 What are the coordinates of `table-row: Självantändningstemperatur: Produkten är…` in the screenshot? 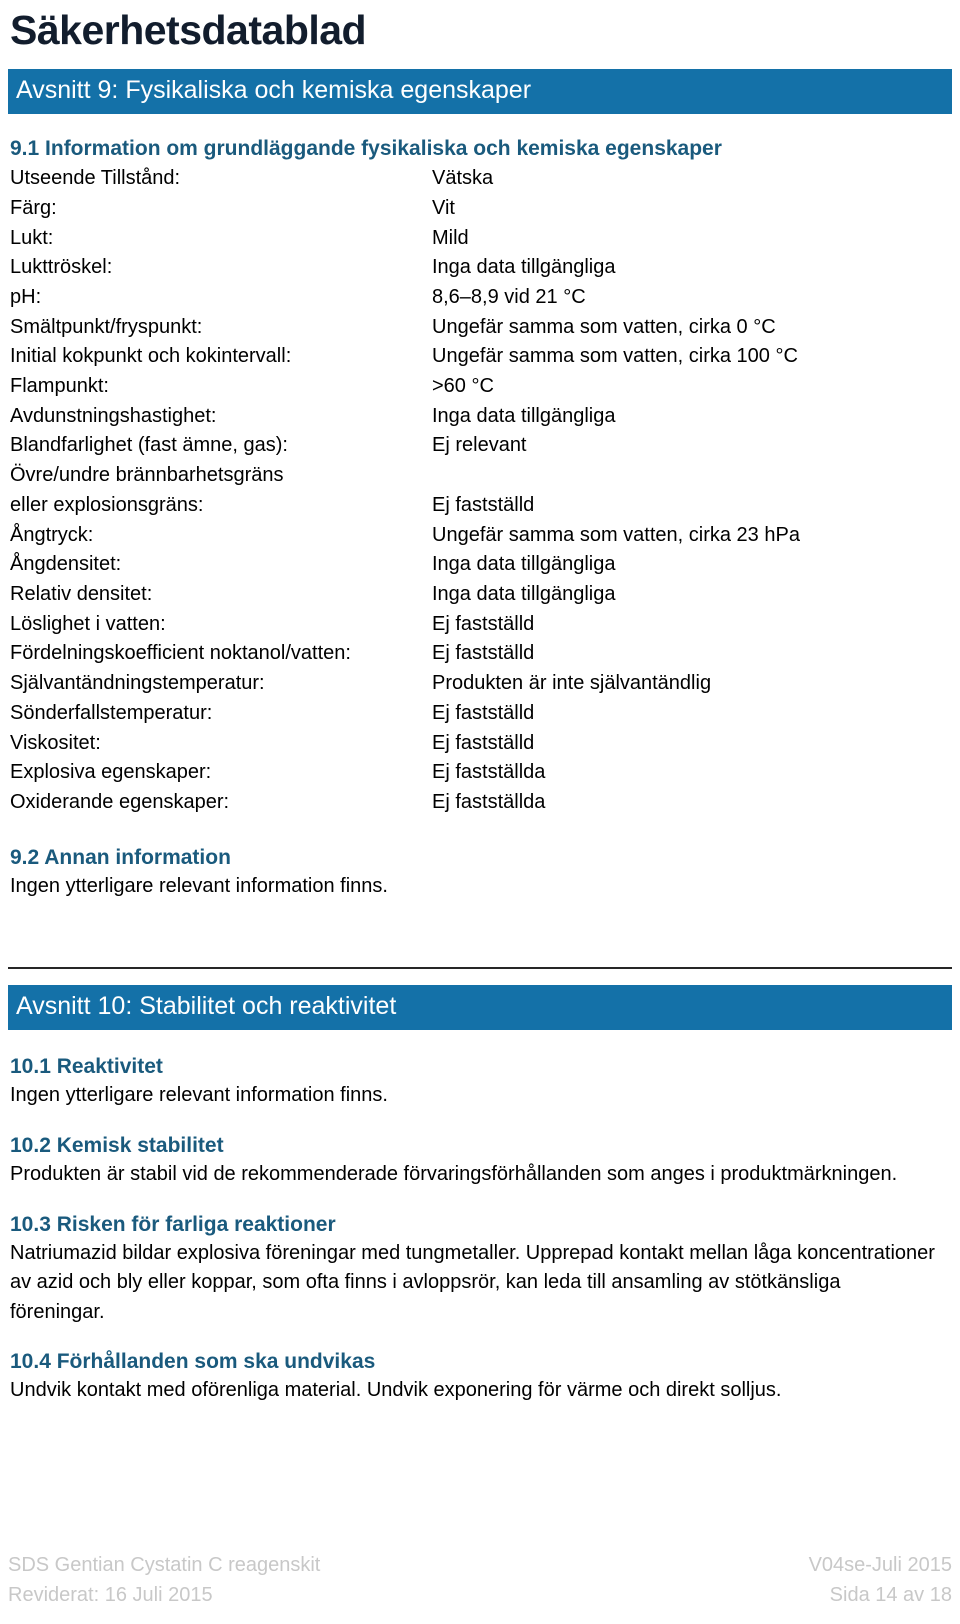 It's located at (480, 684).